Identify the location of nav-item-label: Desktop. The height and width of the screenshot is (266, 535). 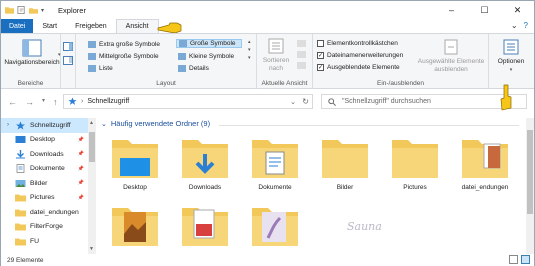
(42, 140).